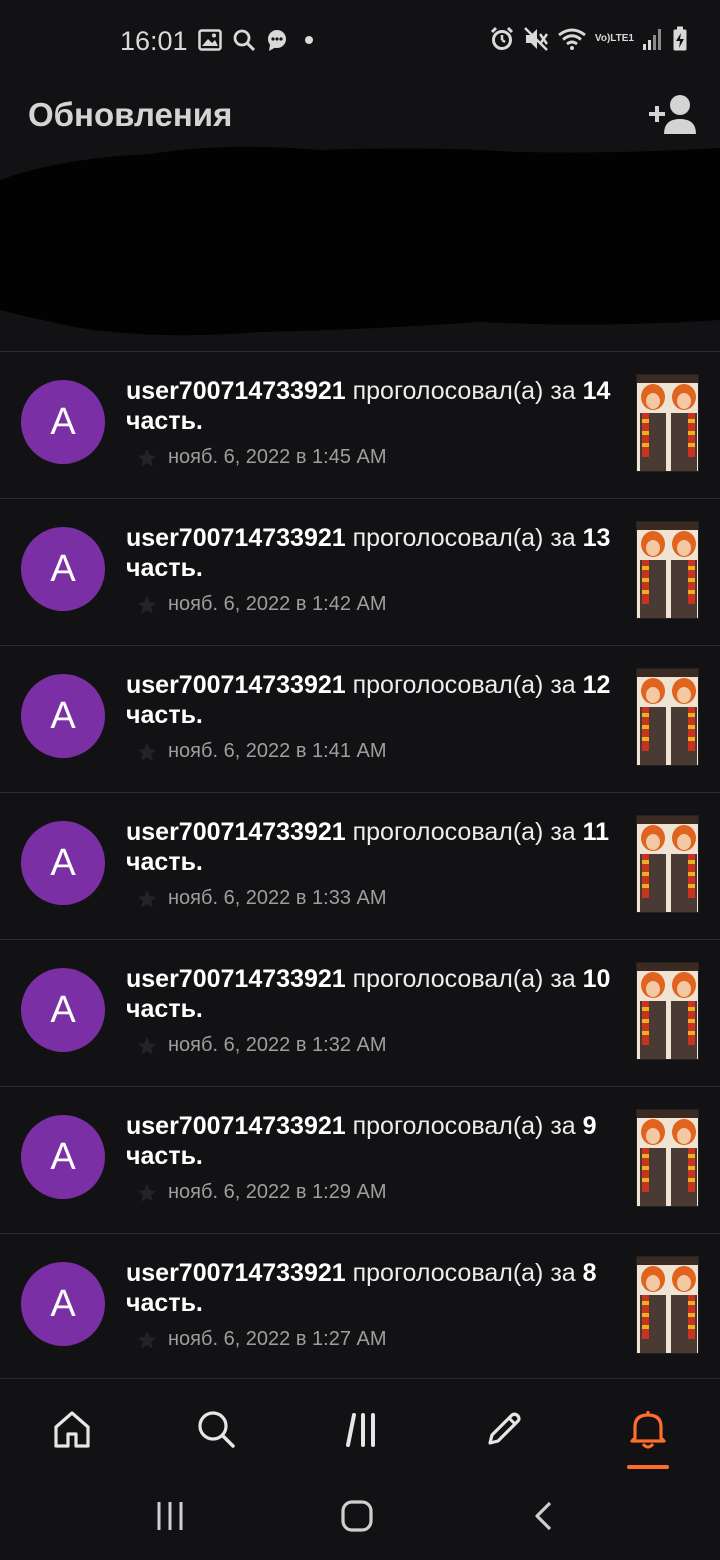 The height and width of the screenshot is (1560, 720). What do you see at coordinates (257, 40) in the screenshot?
I see `status-left-icons` at bounding box center [257, 40].